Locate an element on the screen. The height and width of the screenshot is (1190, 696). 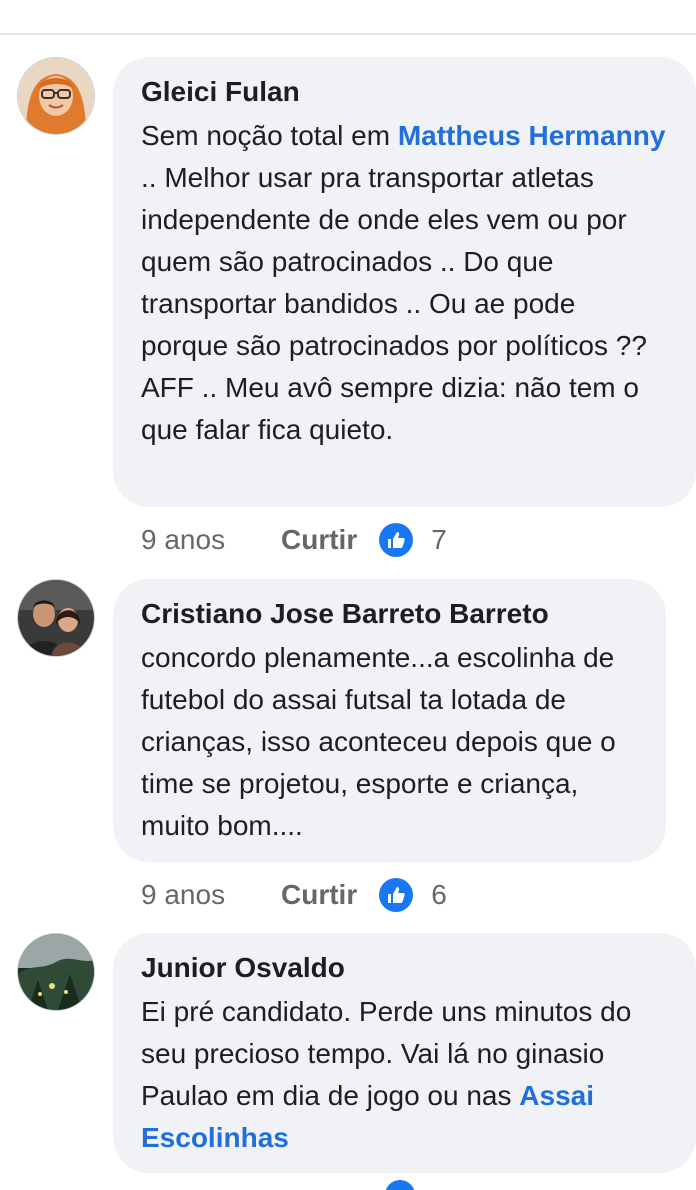
mention-link: Mattheus Hermanny is located at coordinates (532, 135).